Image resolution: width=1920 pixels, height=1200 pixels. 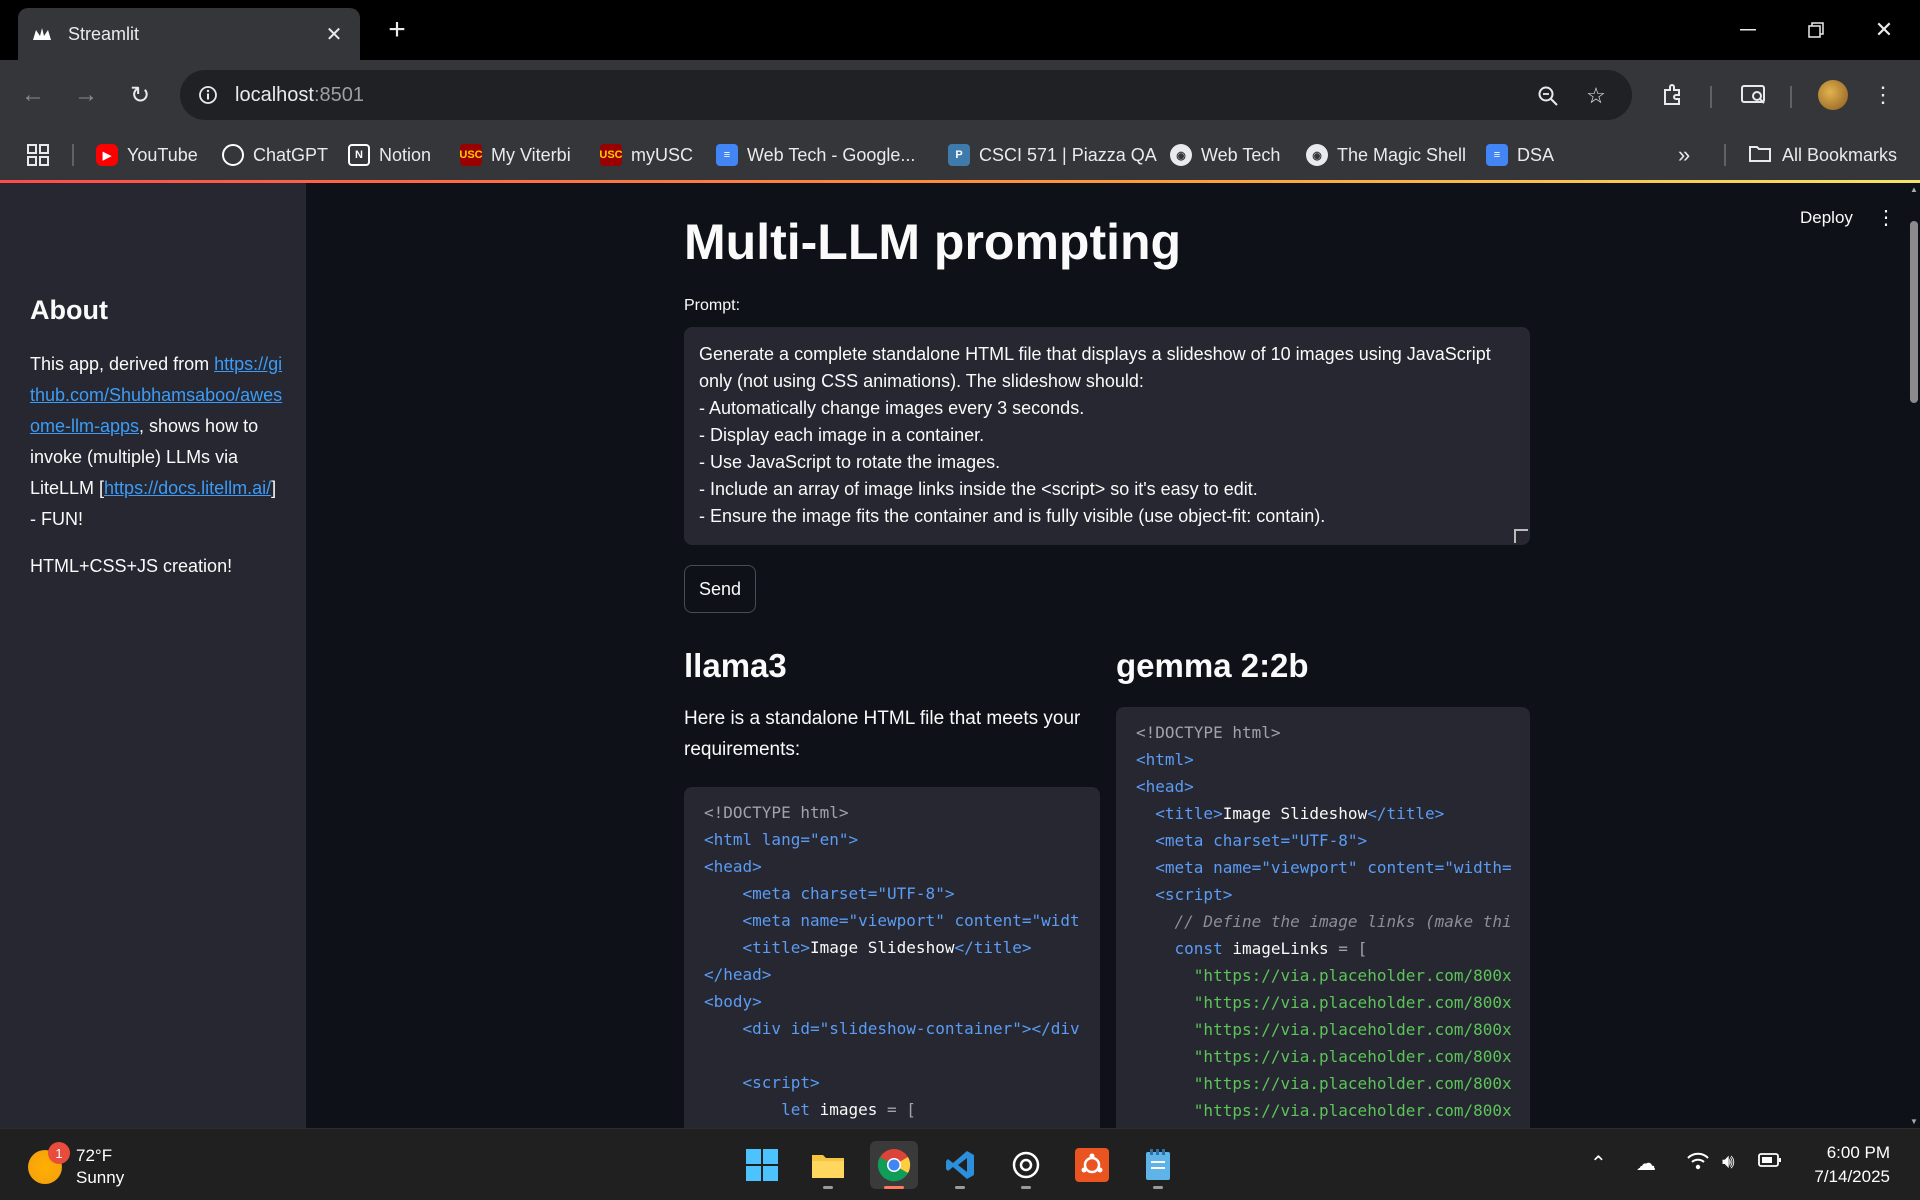 I want to click on extensions-icon, so click(x=1673, y=95).